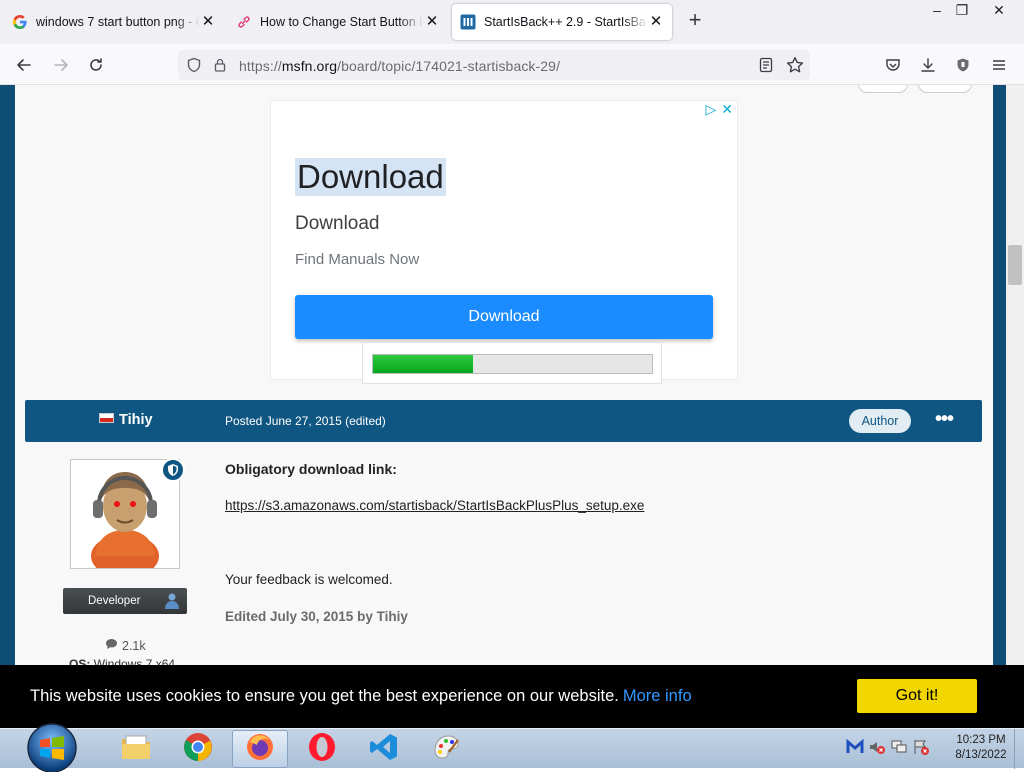 The image size is (1024, 777). I want to click on edited-note: Edited July 30, 2015 by Tihiy, so click(316, 616).